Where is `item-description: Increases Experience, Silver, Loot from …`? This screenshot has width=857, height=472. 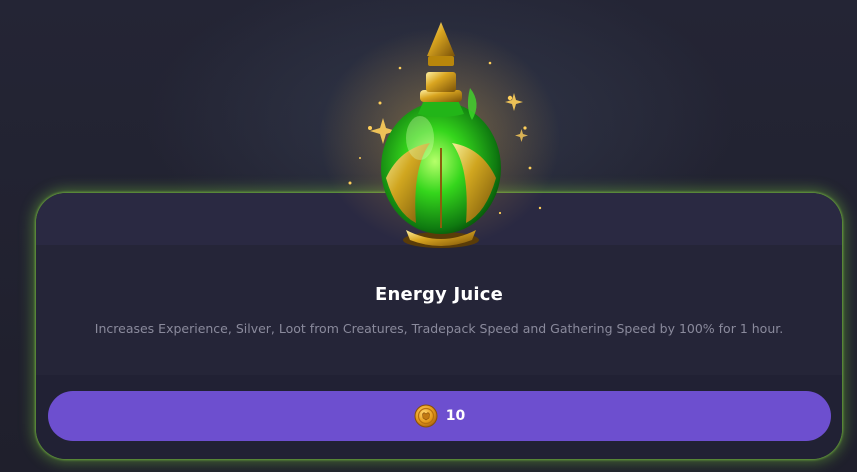 item-description: Increases Experience, Silver, Loot from … is located at coordinates (439, 328).